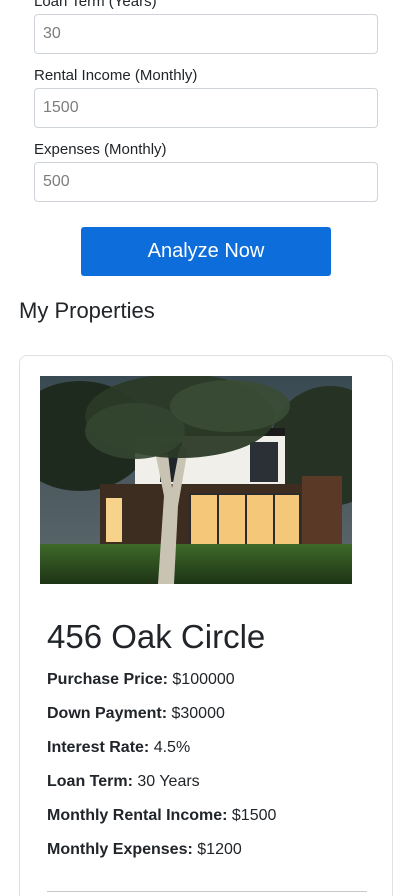  I want to click on detail-label: Down Payment:, so click(107, 713).